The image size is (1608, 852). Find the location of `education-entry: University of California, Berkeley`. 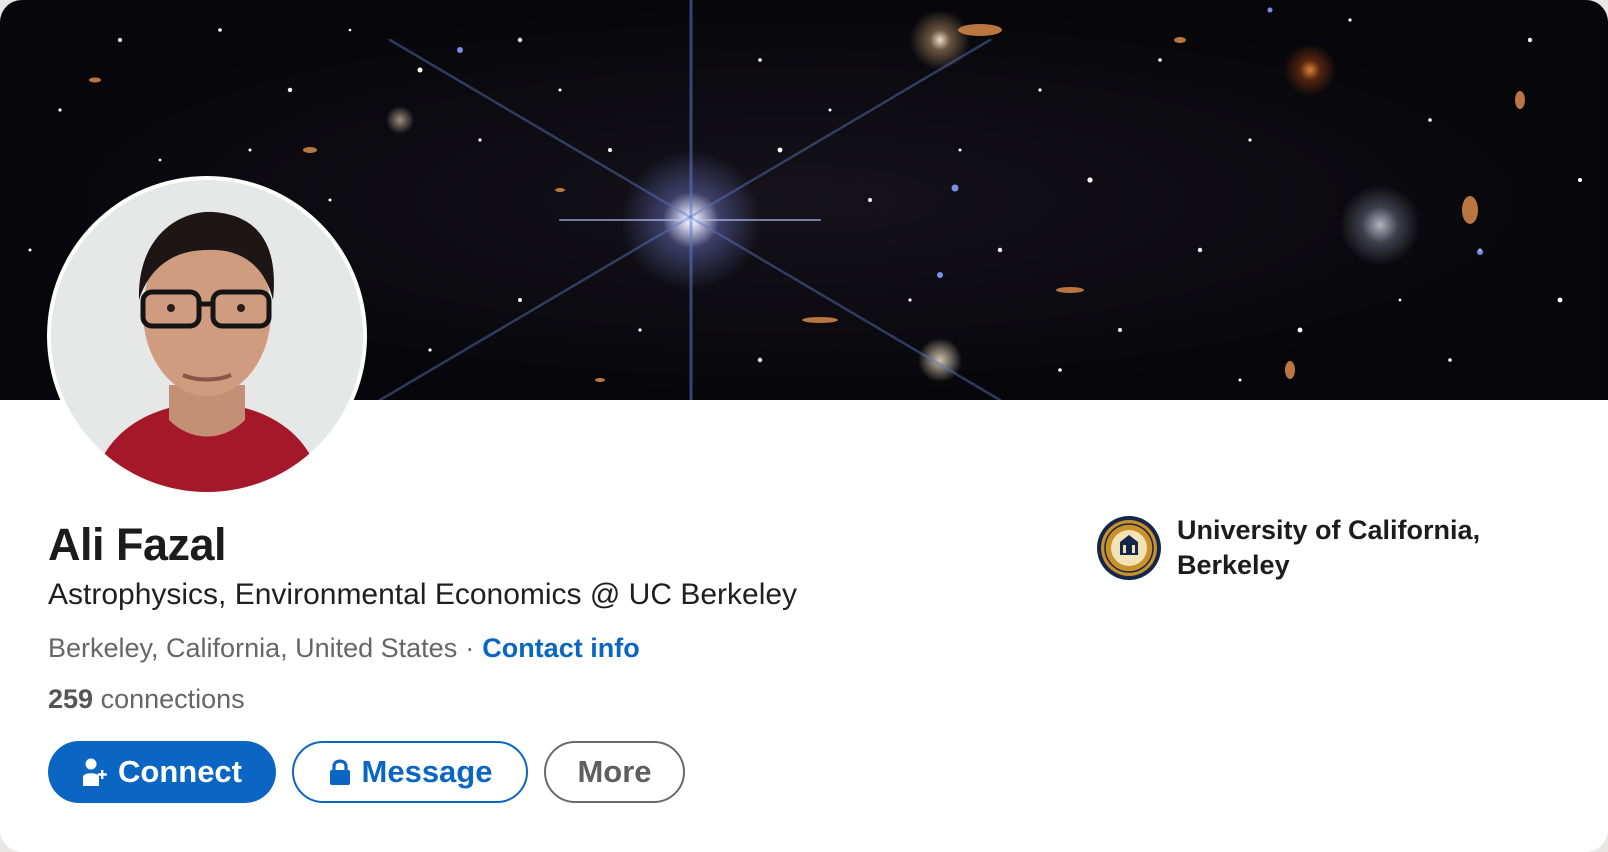

education-entry: University of California, Berkeley is located at coordinates (1326, 548).